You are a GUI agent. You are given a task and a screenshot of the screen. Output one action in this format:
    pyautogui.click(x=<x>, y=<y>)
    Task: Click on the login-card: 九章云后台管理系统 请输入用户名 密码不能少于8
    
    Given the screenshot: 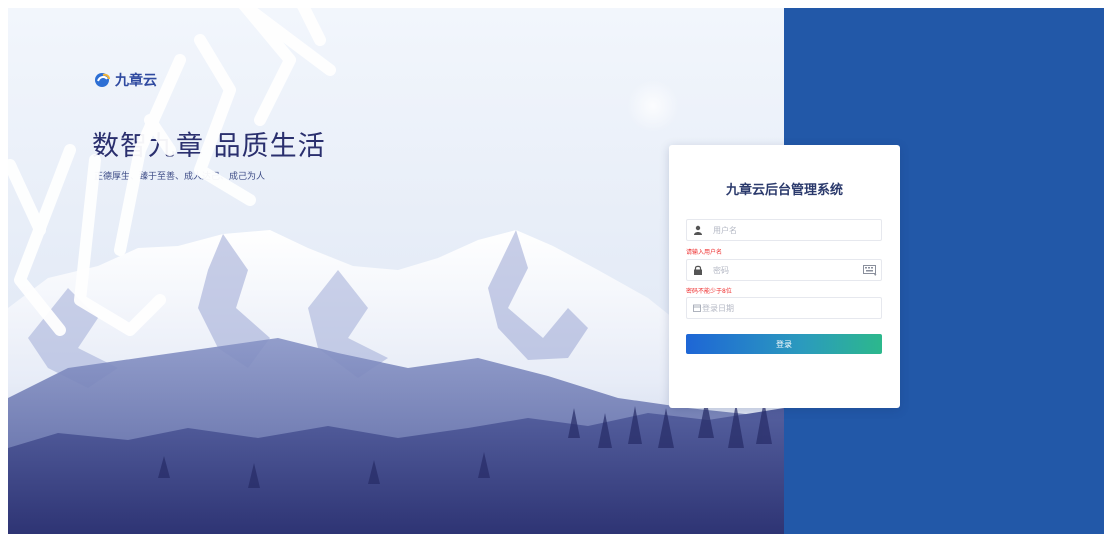 What is the action you would take?
    pyautogui.click(x=784, y=276)
    